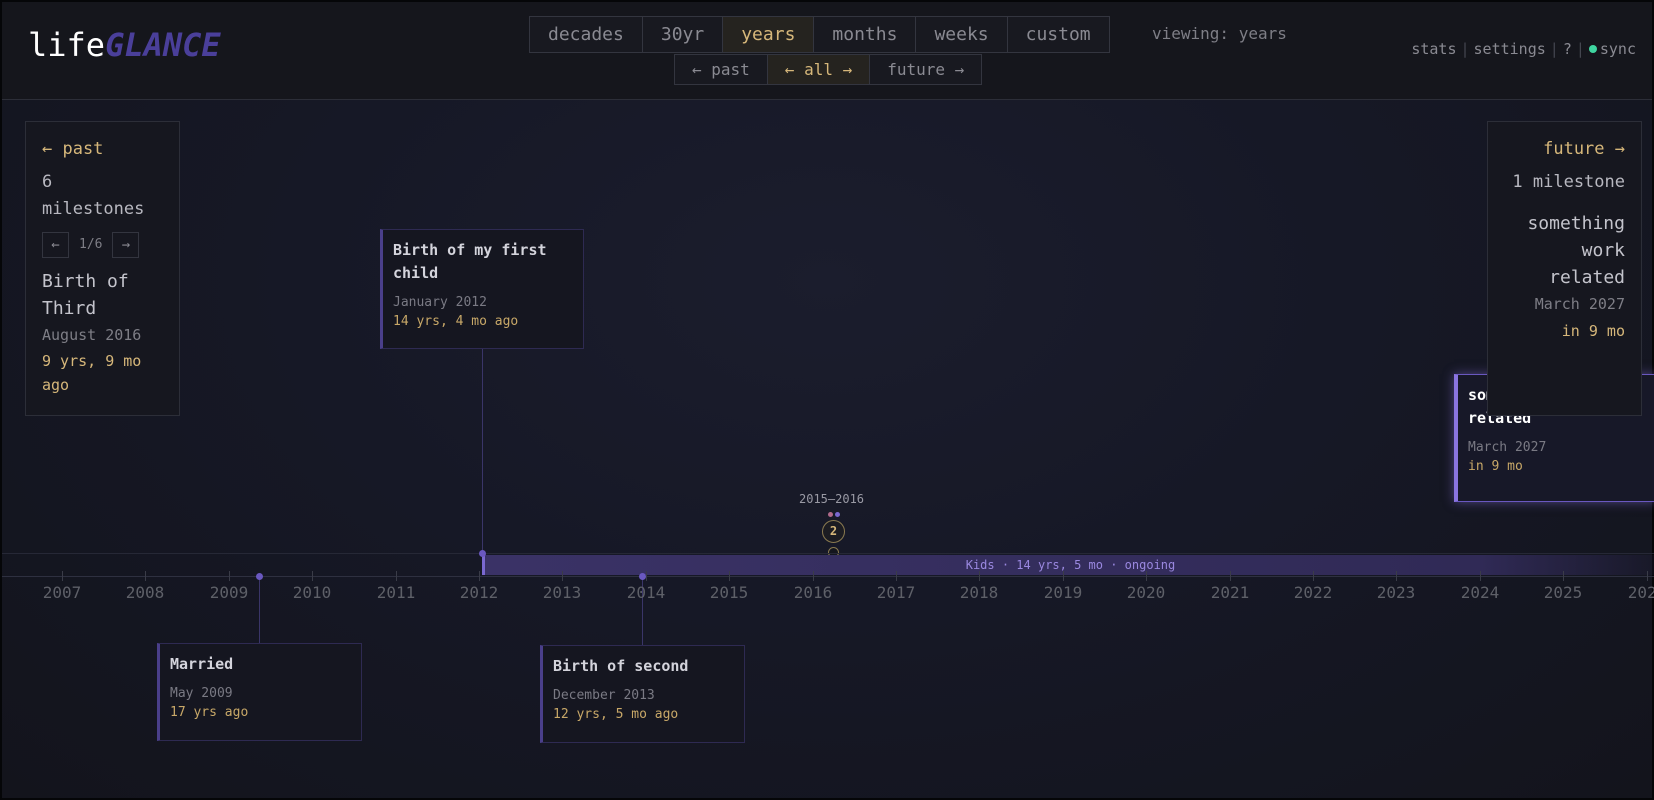 This screenshot has width=1654, height=800. Describe the element at coordinates (813, 592) in the screenshot. I see `axis-year-label: 2016` at that location.